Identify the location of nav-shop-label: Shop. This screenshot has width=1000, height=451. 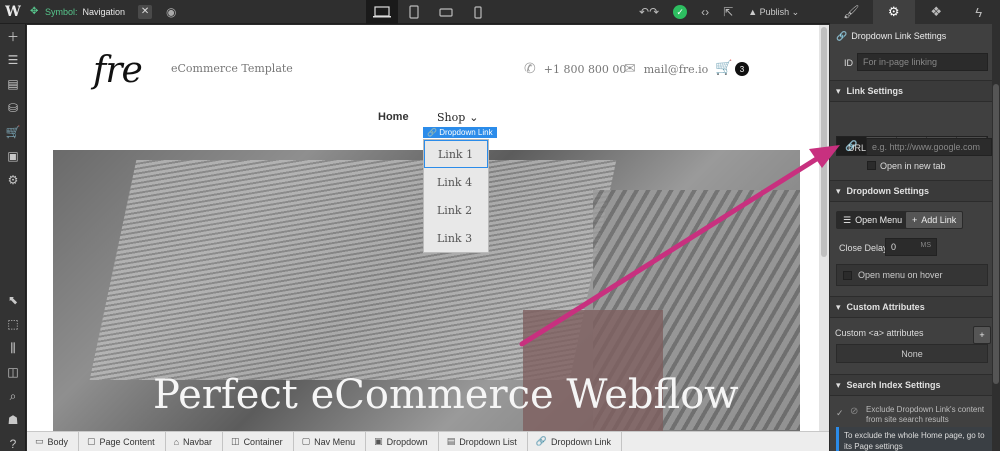
(451, 117).